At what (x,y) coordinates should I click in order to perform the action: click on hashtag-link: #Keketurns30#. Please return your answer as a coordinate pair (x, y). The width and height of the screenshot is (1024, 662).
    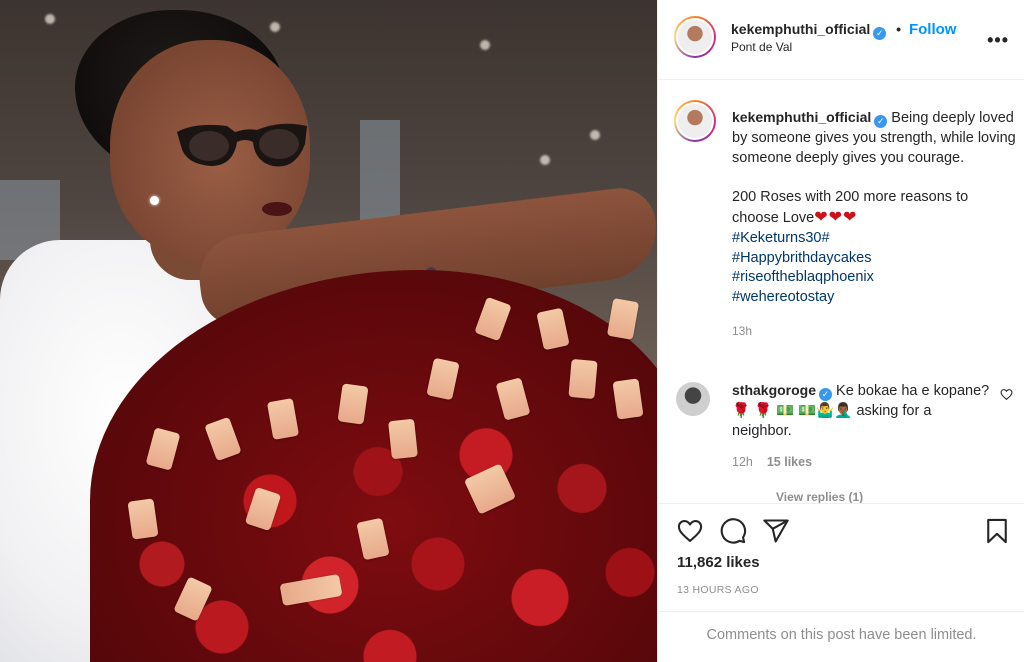
    Looking at the image, I should click on (874, 239).